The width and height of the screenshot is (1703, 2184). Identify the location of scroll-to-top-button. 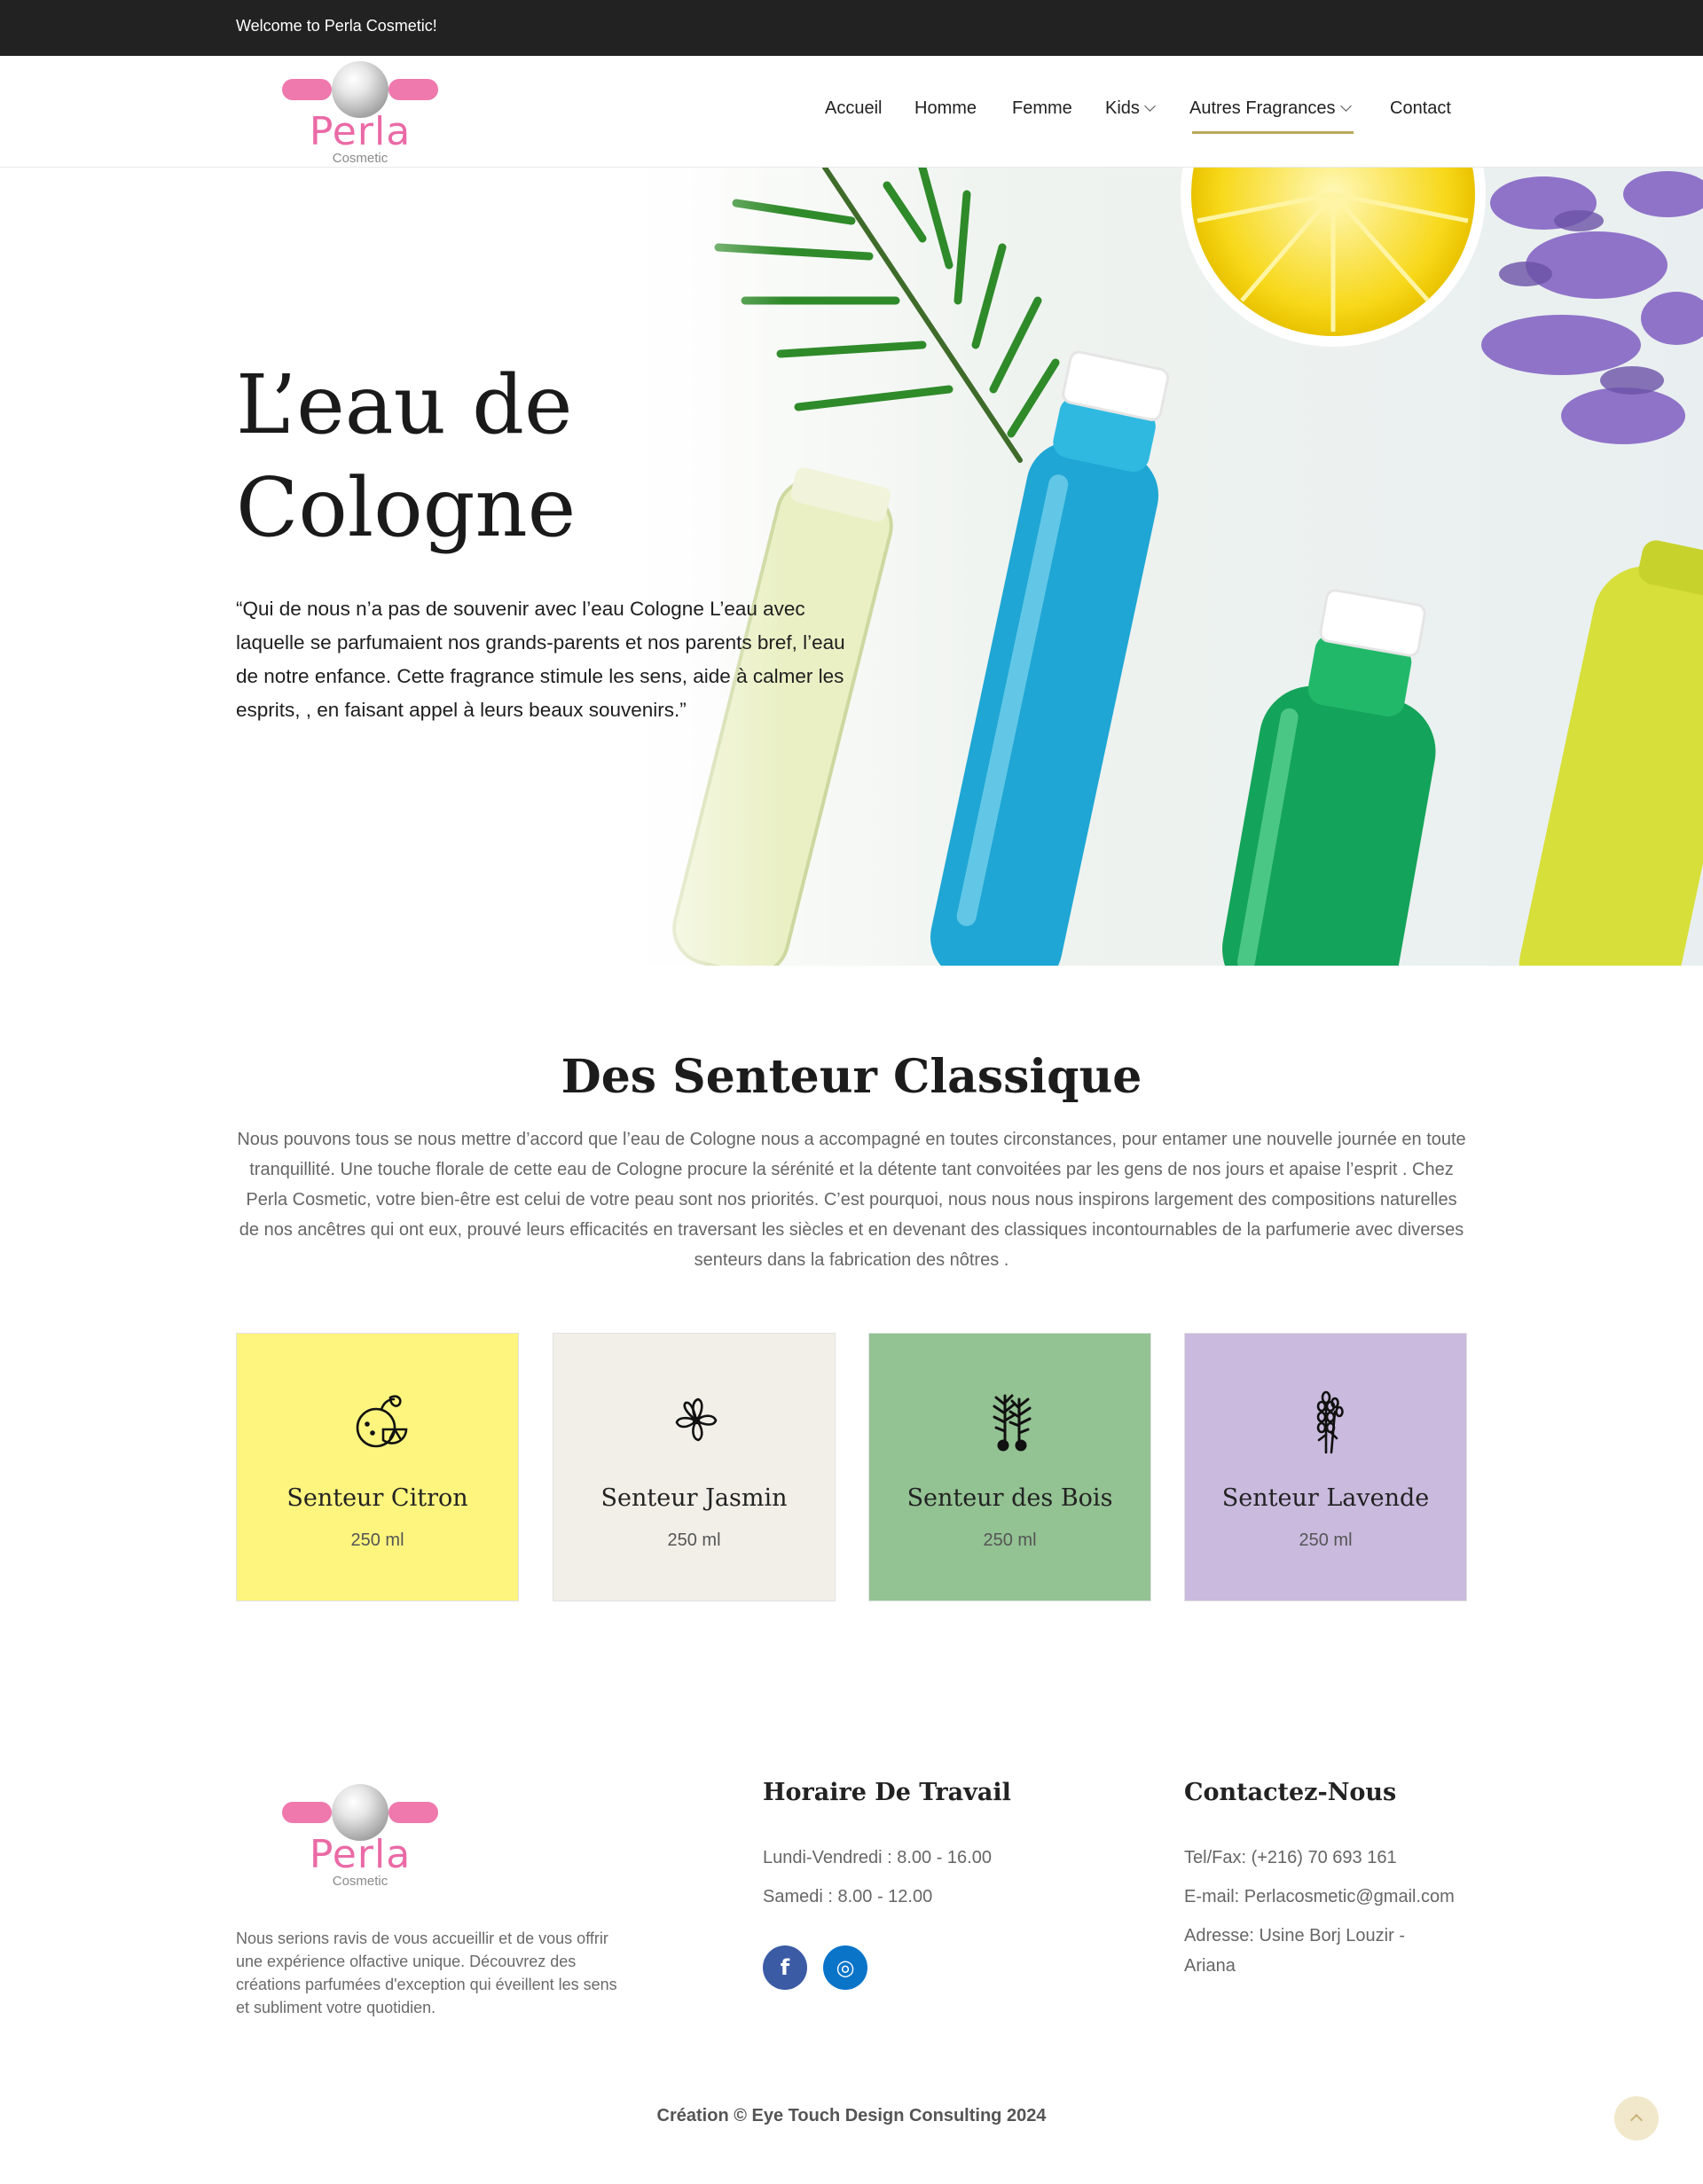
(1636, 2118).